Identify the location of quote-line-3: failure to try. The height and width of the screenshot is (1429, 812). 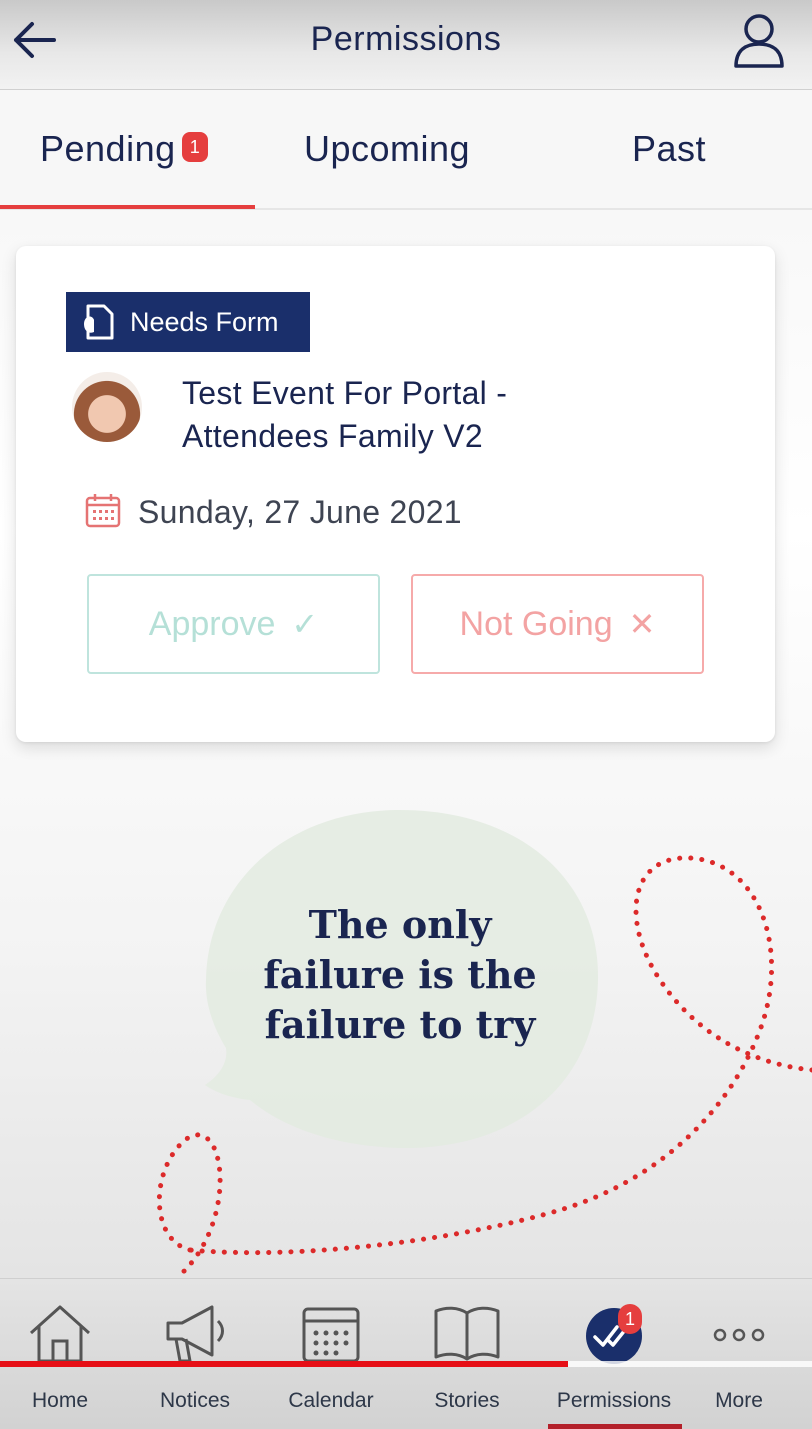
(400, 1024).